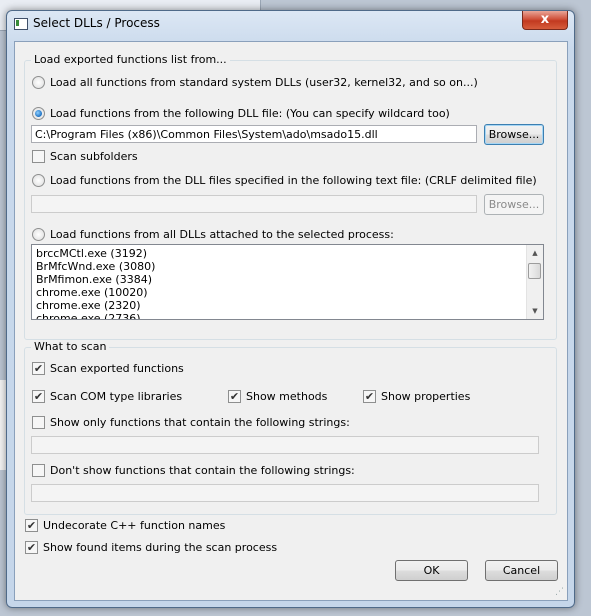  What do you see at coordinates (38, 156) in the screenshot?
I see `scan-subfolders-checkbox` at bounding box center [38, 156].